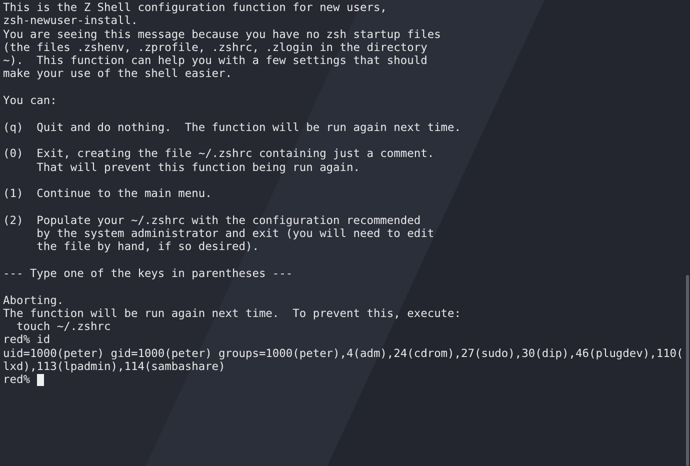 The image size is (690, 466). What do you see at coordinates (17, 380) in the screenshot?
I see `shell-prompt: red%` at bounding box center [17, 380].